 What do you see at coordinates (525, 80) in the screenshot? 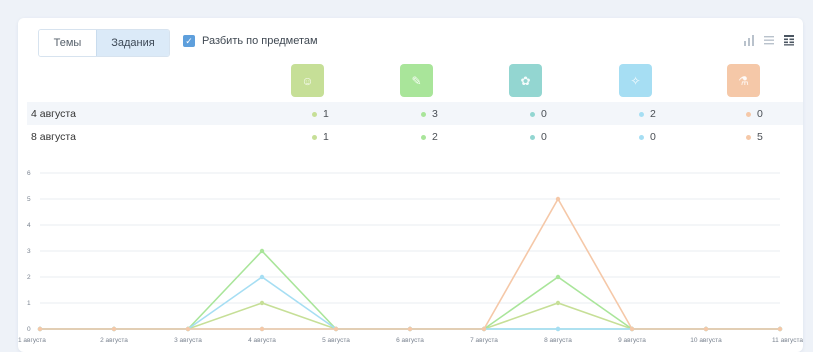
I see `subject-3-icon: ✿` at bounding box center [525, 80].